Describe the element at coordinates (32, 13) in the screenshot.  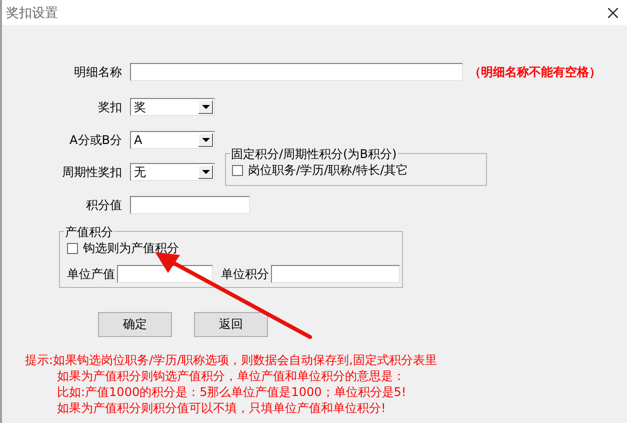
I see `window-title: 奖扣设置` at that location.